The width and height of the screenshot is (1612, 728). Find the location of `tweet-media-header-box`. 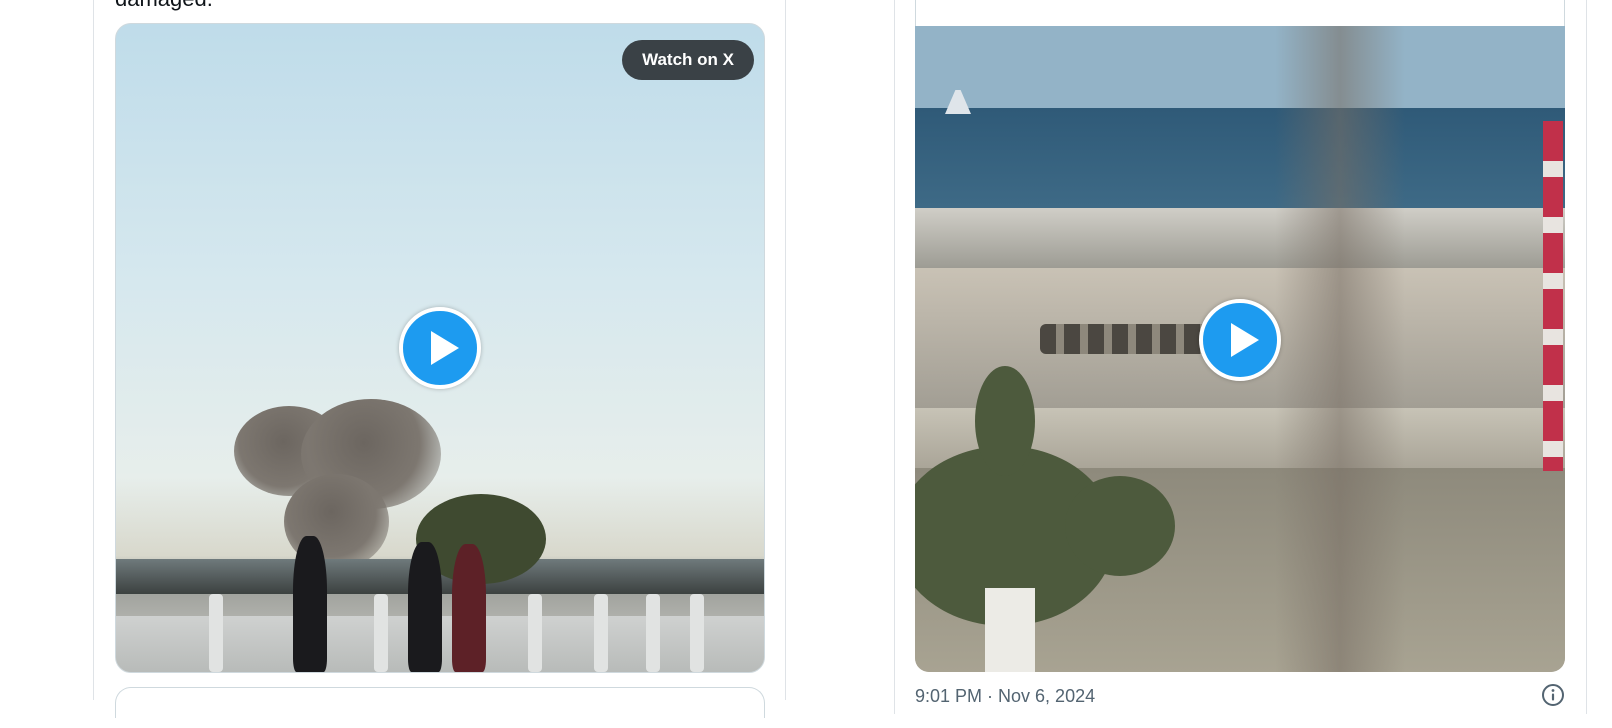

tweet-media-header-box is located at coordinates (1240, 13).